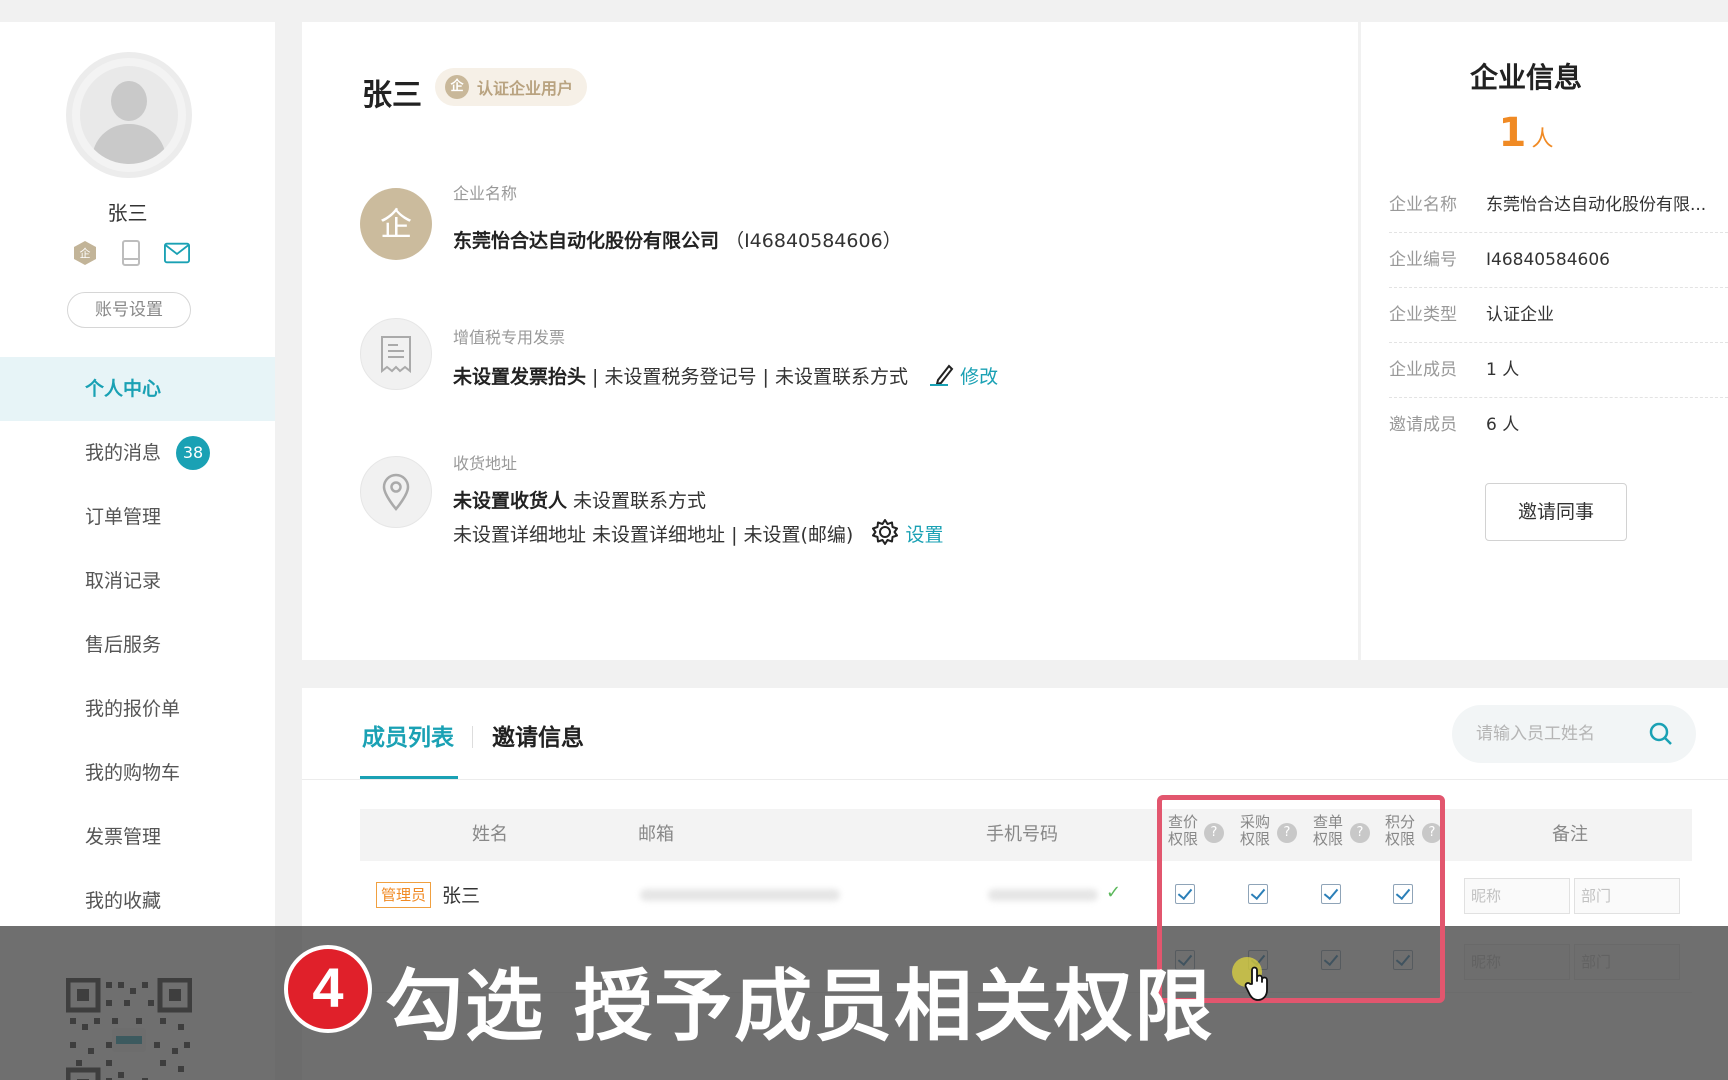  Describe the element at coordinates (509, 337) in the screenshot. I see `invoice-label: 增值税专用发票` at that location.